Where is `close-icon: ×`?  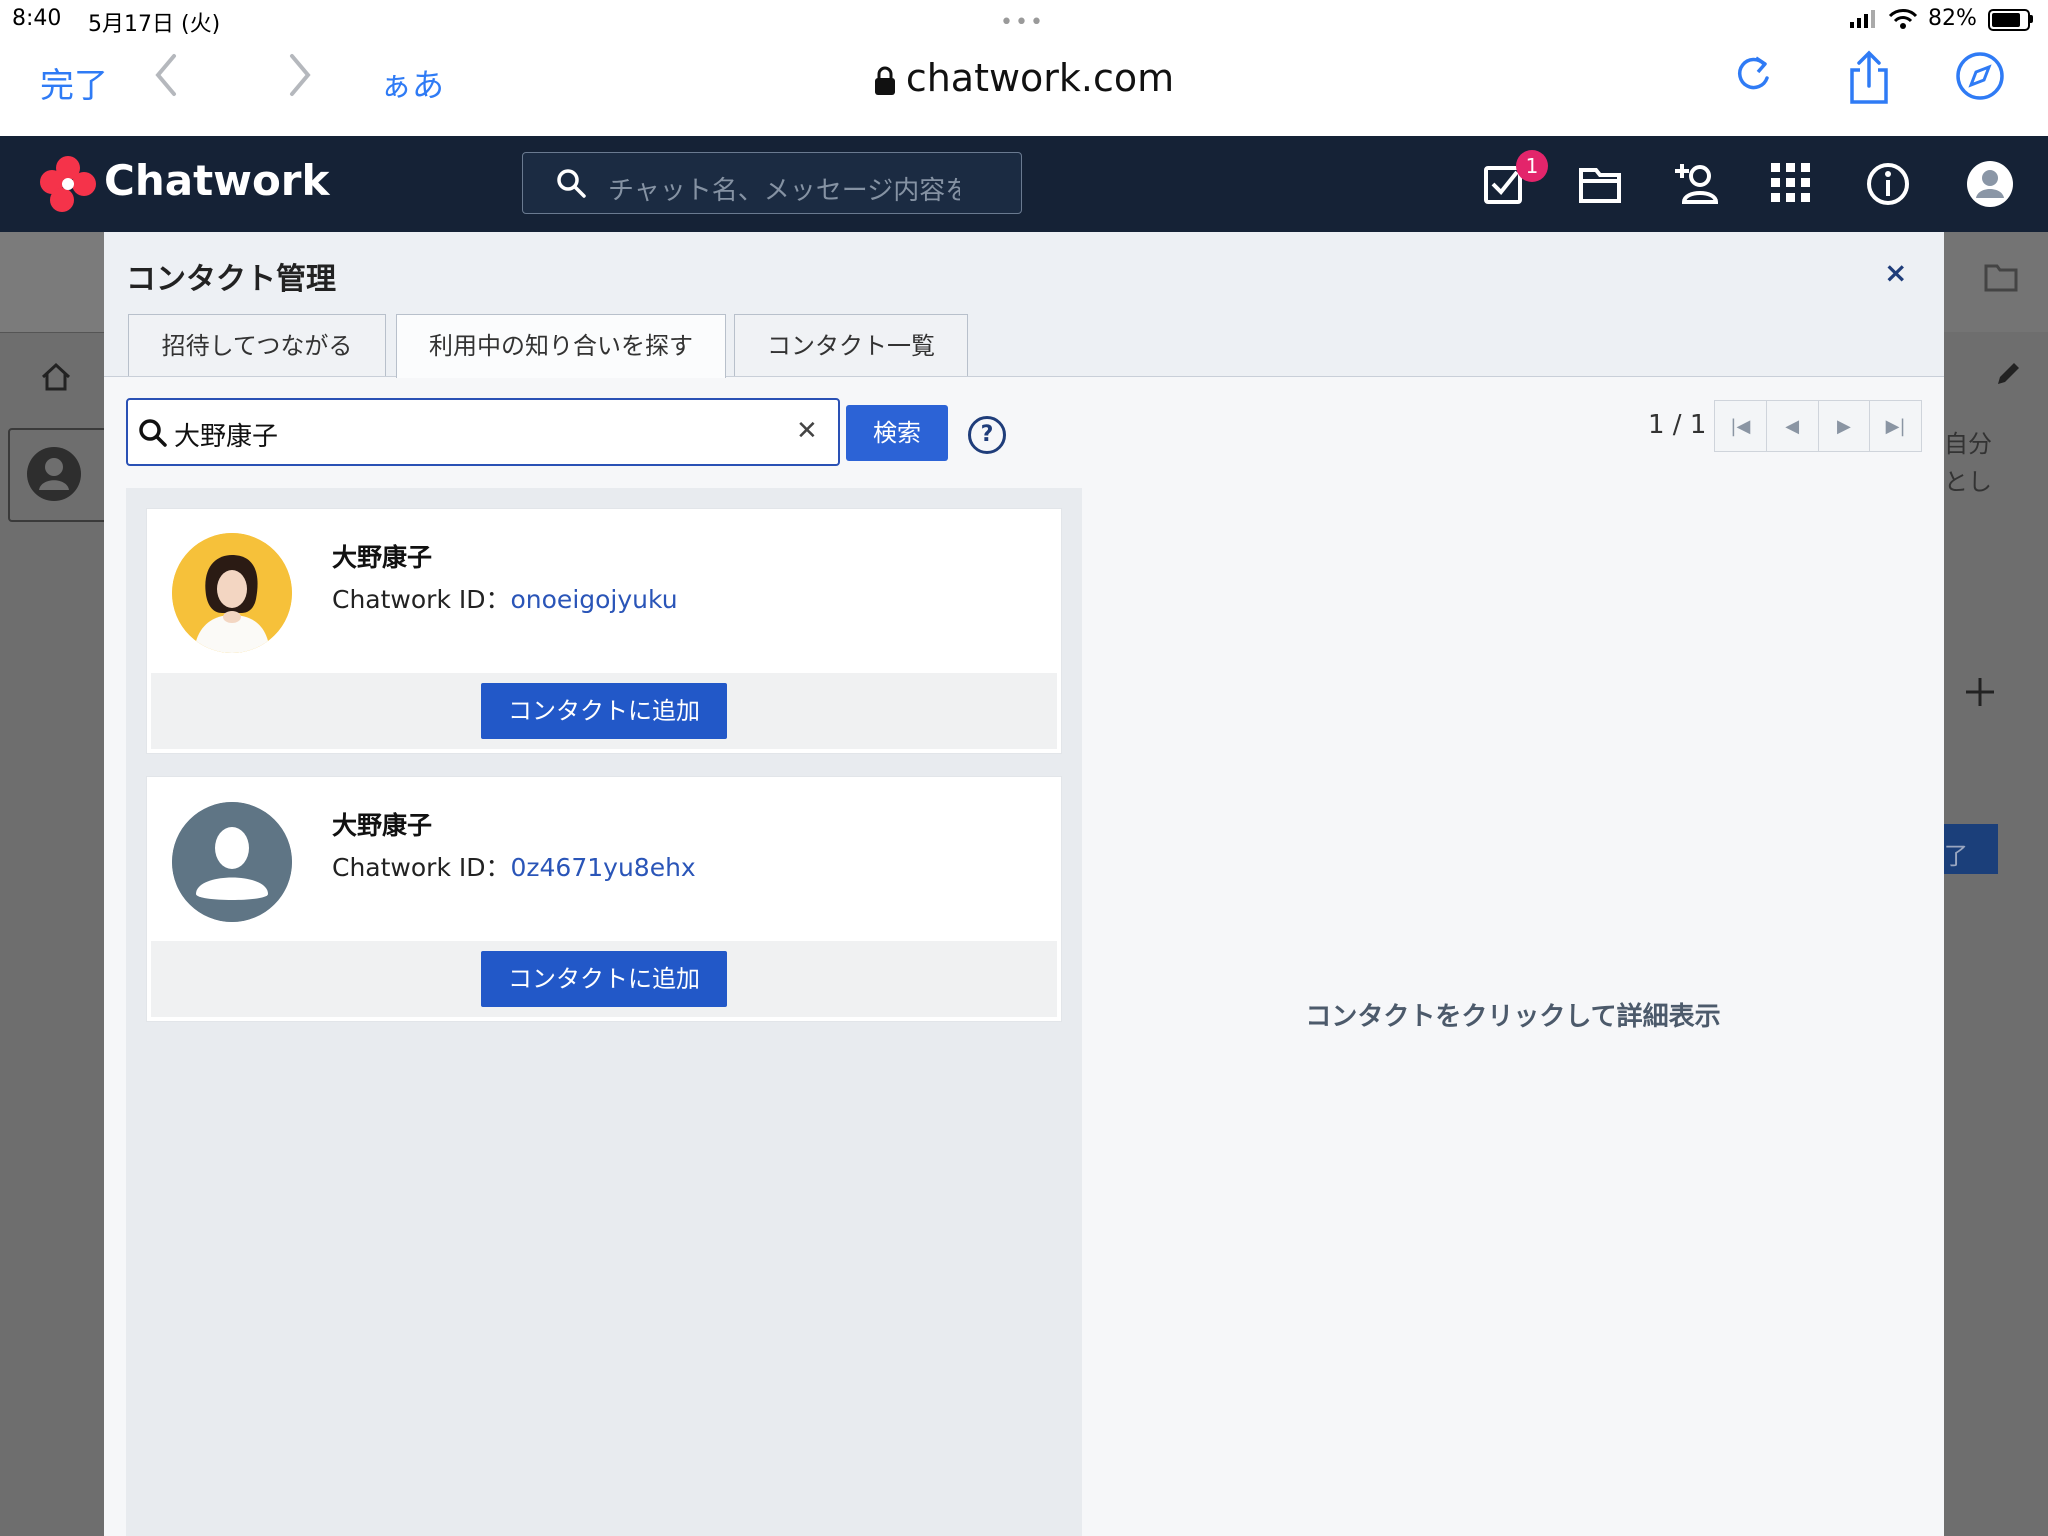 close-icon: × is located at coordinates (1895, 272).